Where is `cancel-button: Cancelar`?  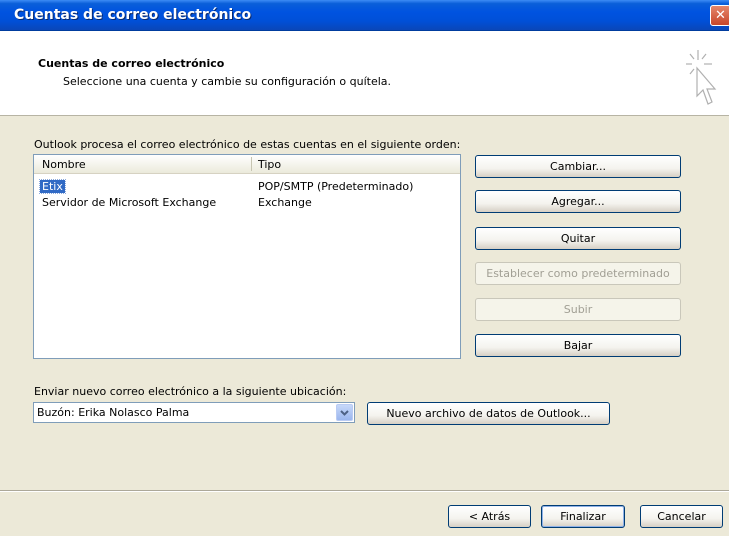 cancel-button: Cancelar is located at coordinates (681, 516).